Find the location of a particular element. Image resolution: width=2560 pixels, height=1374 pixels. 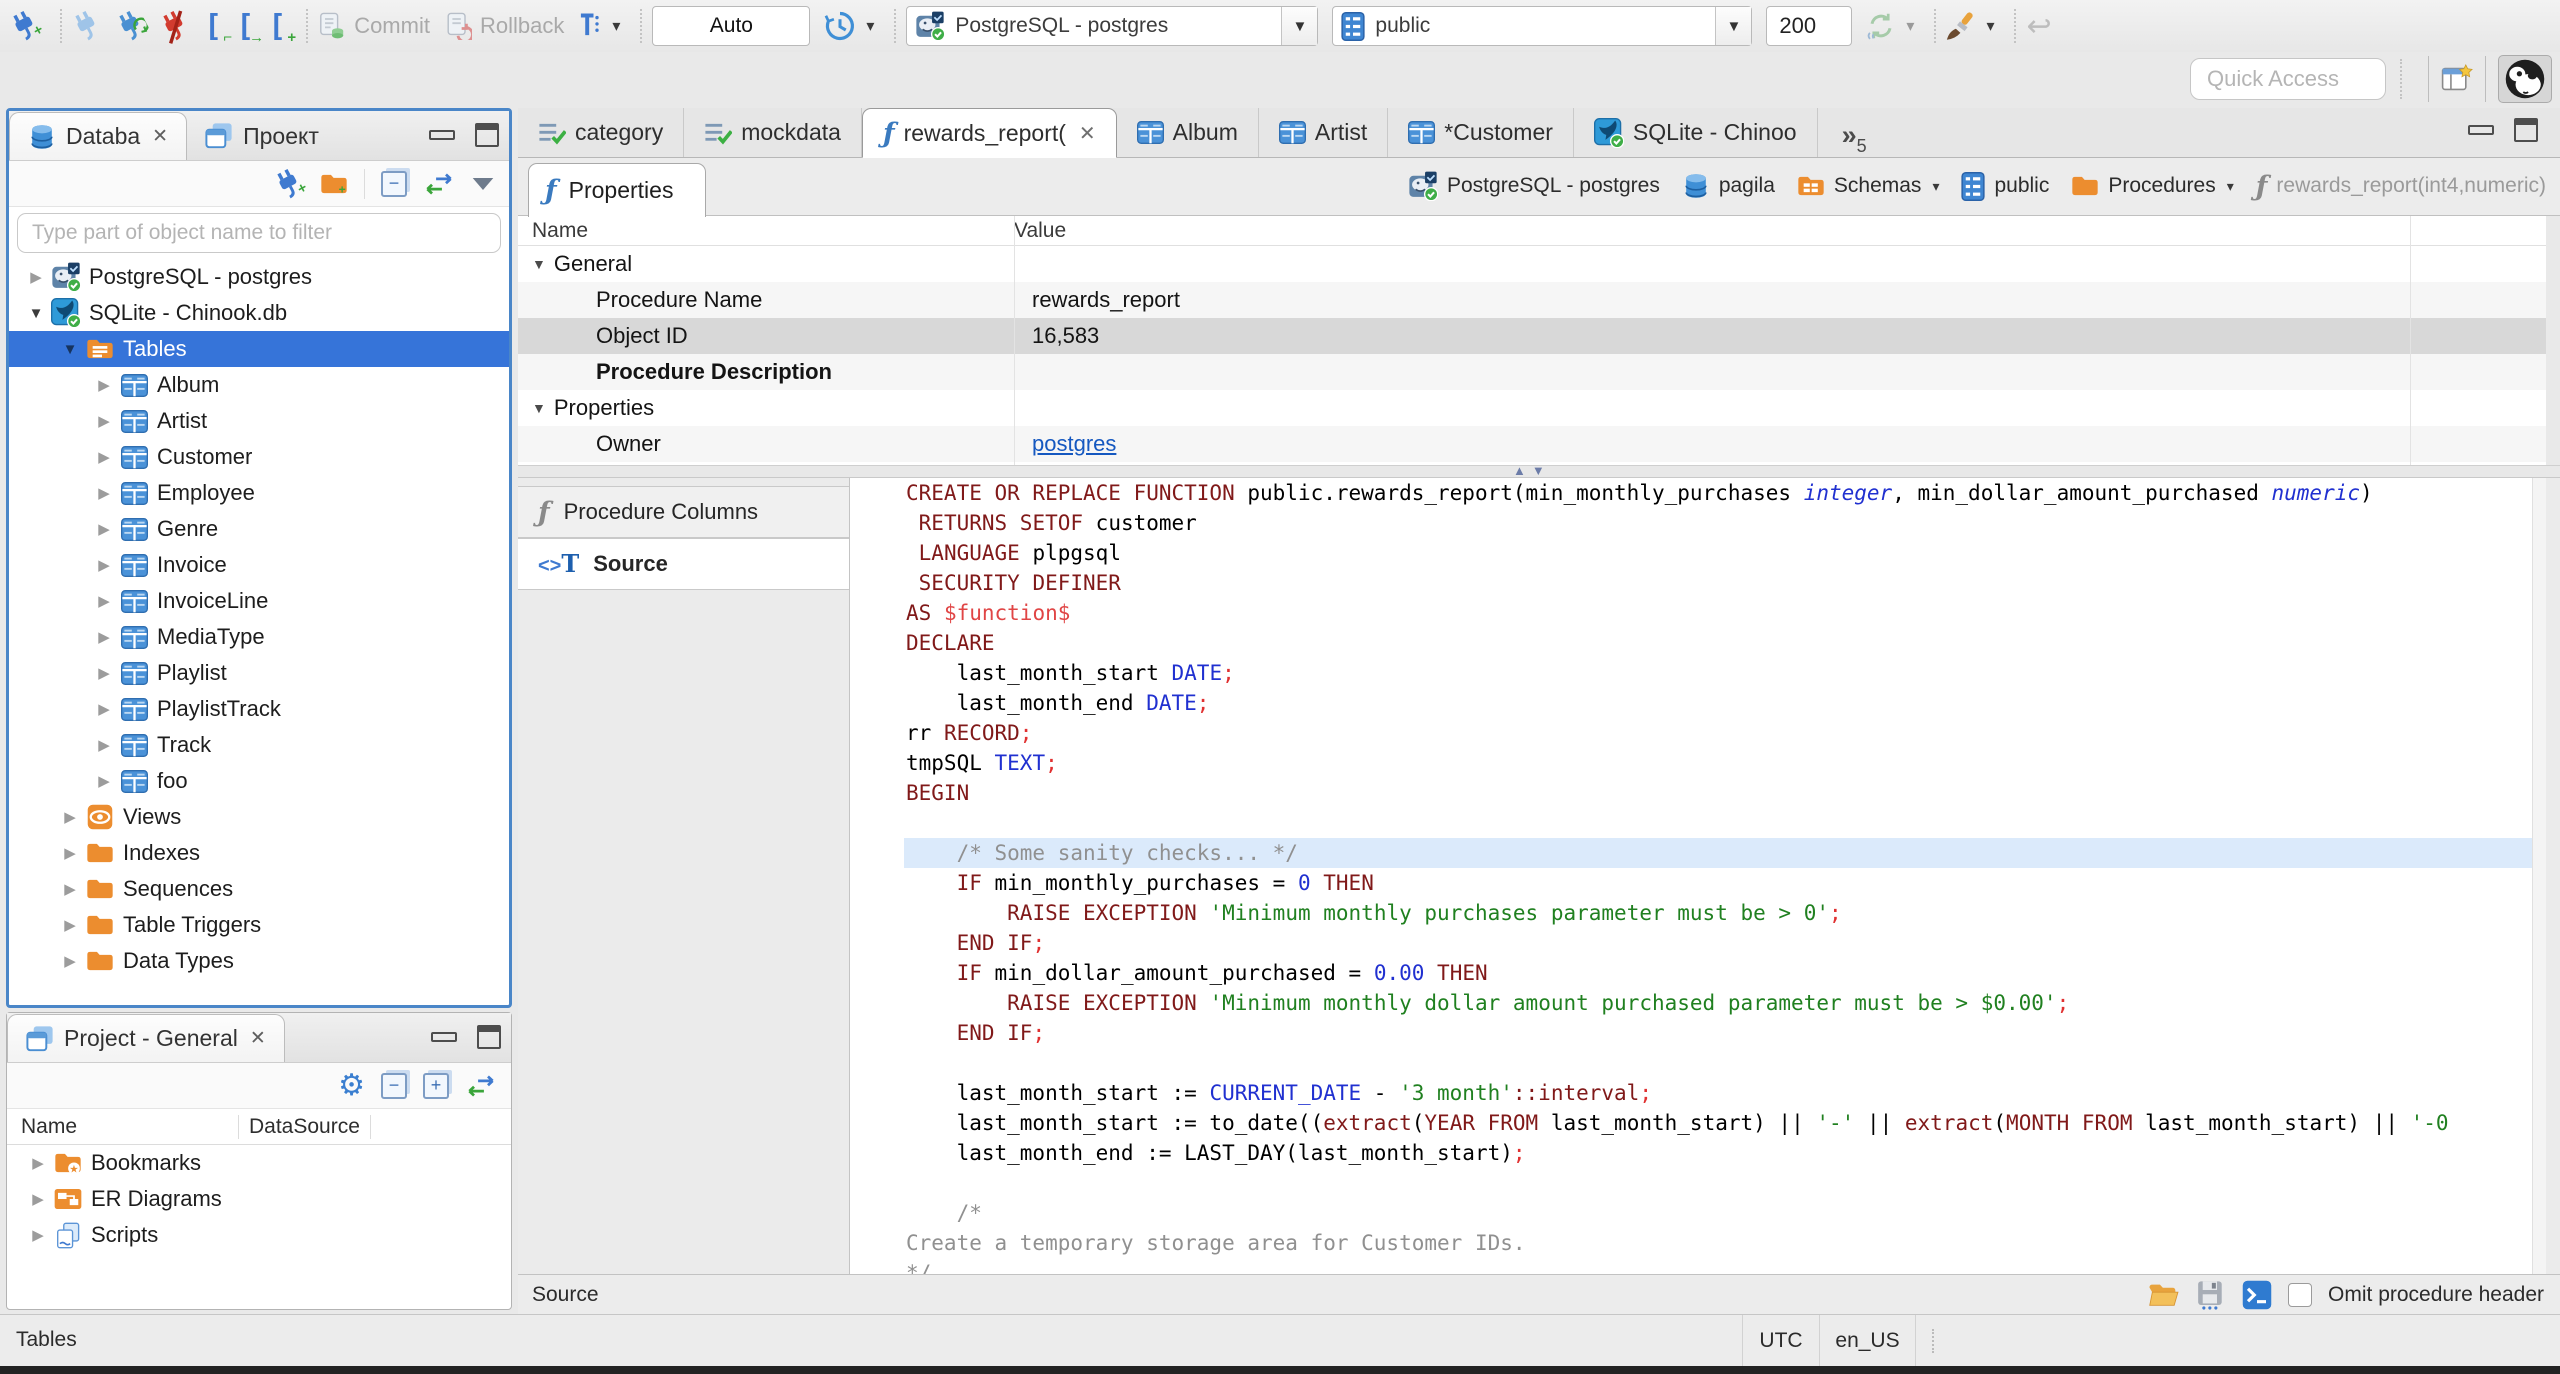

breadcrumb-item: public is located at coordinates (2005, 186).